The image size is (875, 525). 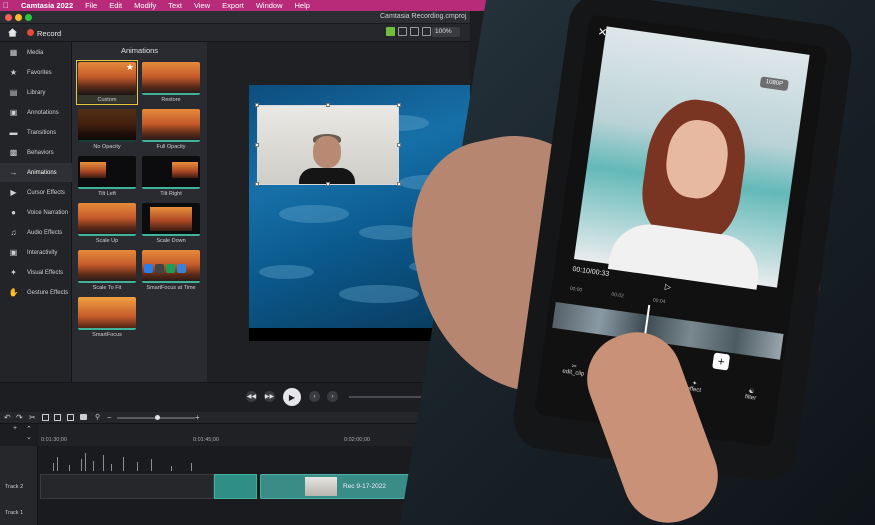 I want to click on video-clip, so click(x=235, y=486).